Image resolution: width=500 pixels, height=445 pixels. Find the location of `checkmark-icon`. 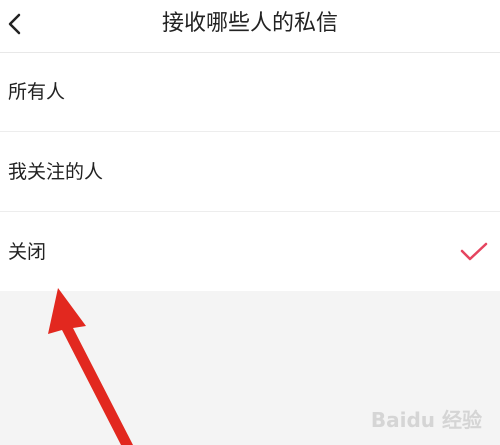

checkmark-icon is located at coordinates (474, 251).